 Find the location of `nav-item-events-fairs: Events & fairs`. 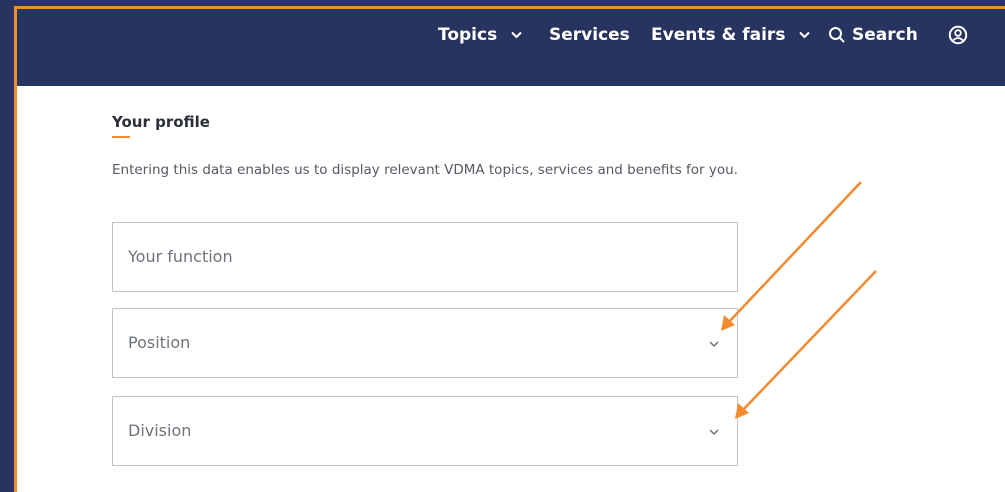

nav-item-events-fairs: Events & fairs is located at coordinates (731, 35).